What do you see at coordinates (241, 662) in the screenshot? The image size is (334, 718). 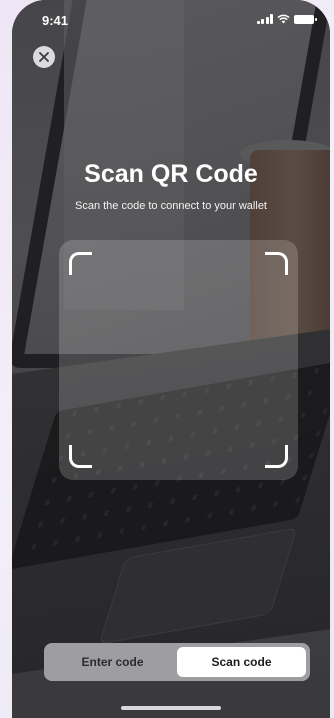 I see `scan-code-tab: Scan code` at bounding box center [241, 662].